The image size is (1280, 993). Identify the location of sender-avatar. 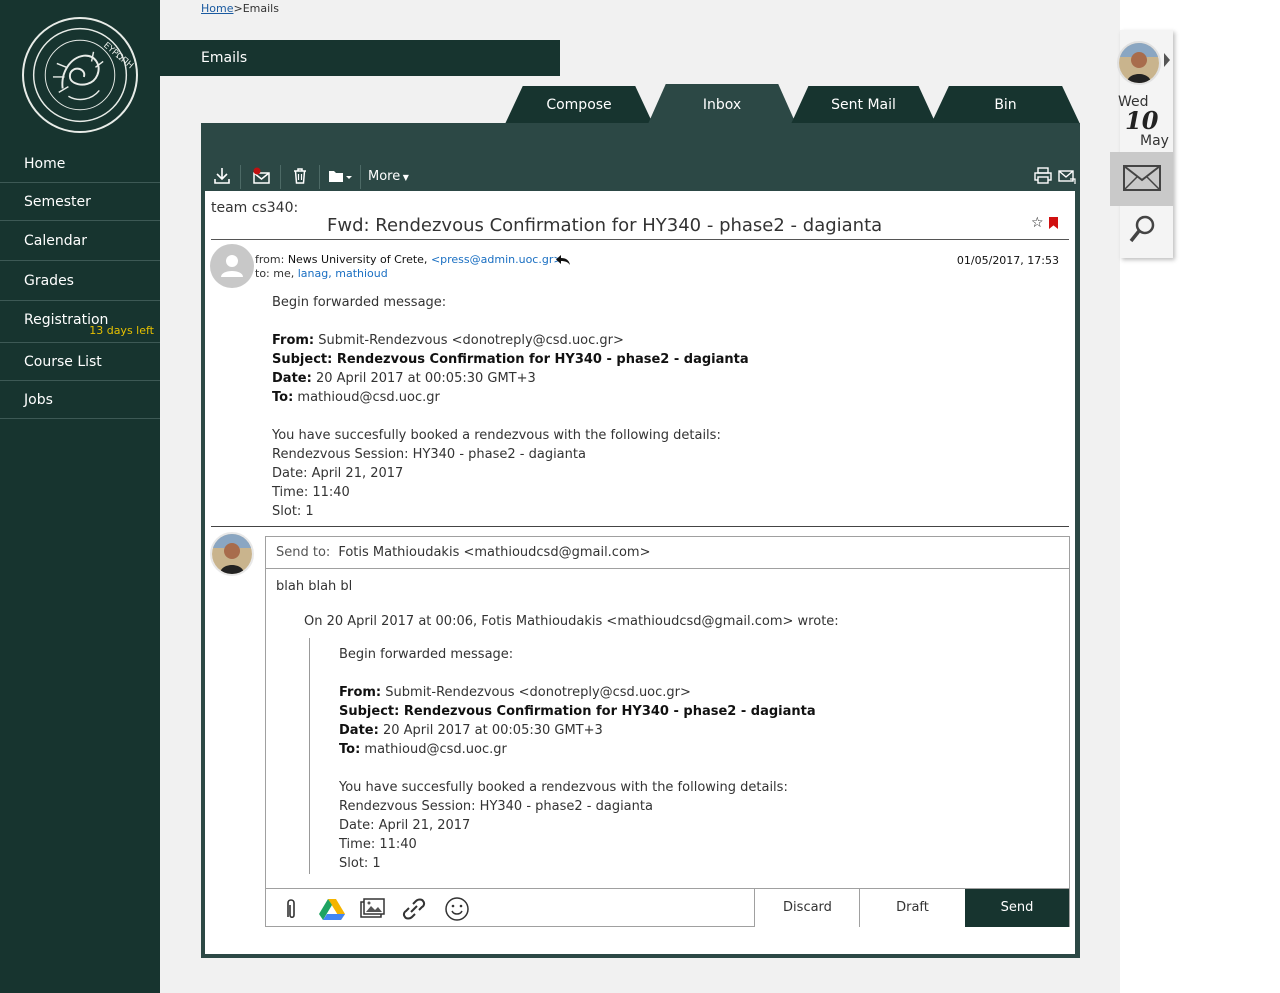
(232, 266).